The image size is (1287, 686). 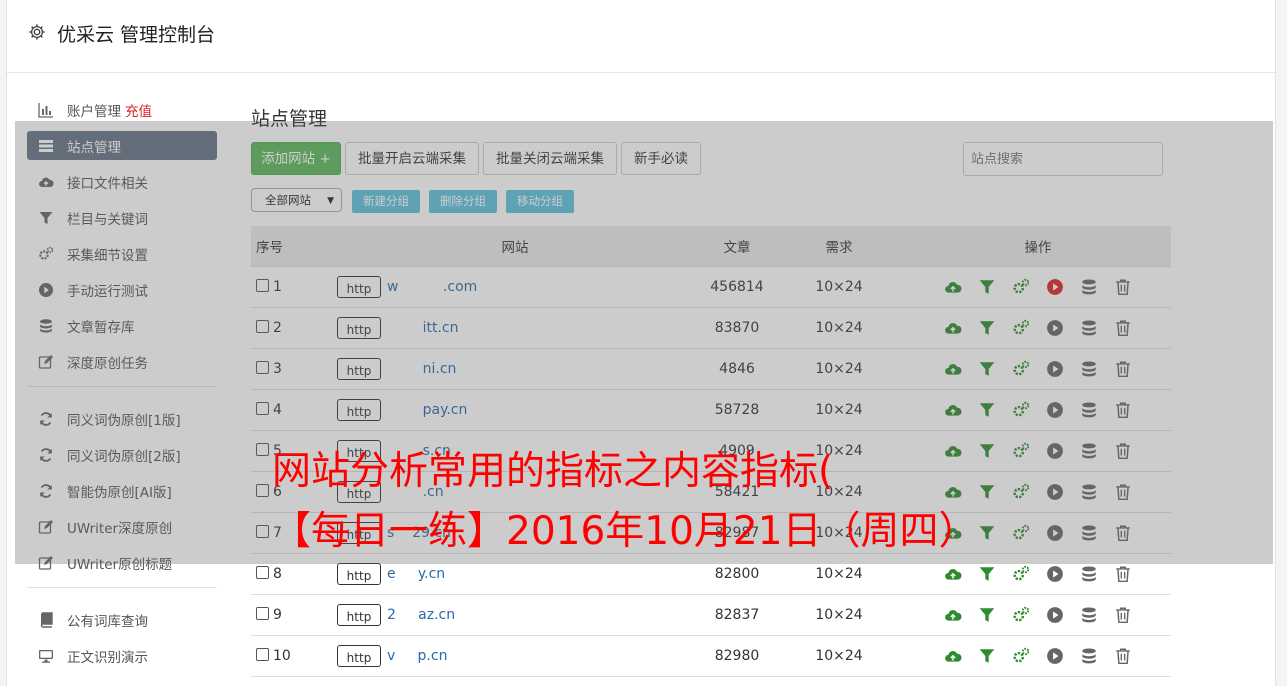 I want to click on batch-open-cloud-button: 批量开启云端采集, so click(x=412, y=158).